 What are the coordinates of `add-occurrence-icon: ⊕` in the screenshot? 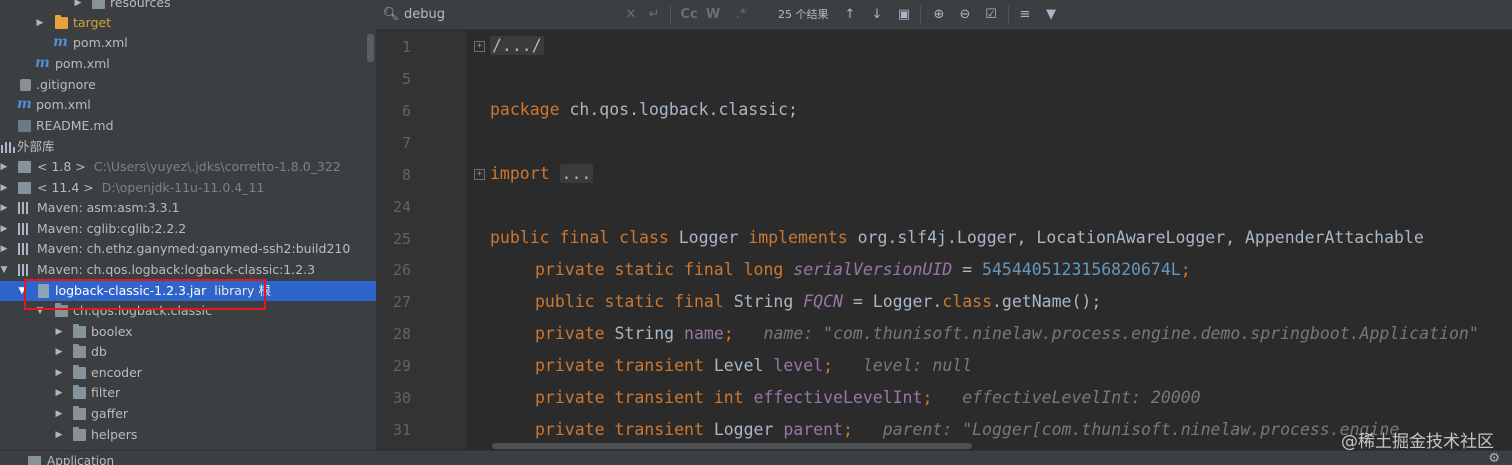 It's located at (939, 15).